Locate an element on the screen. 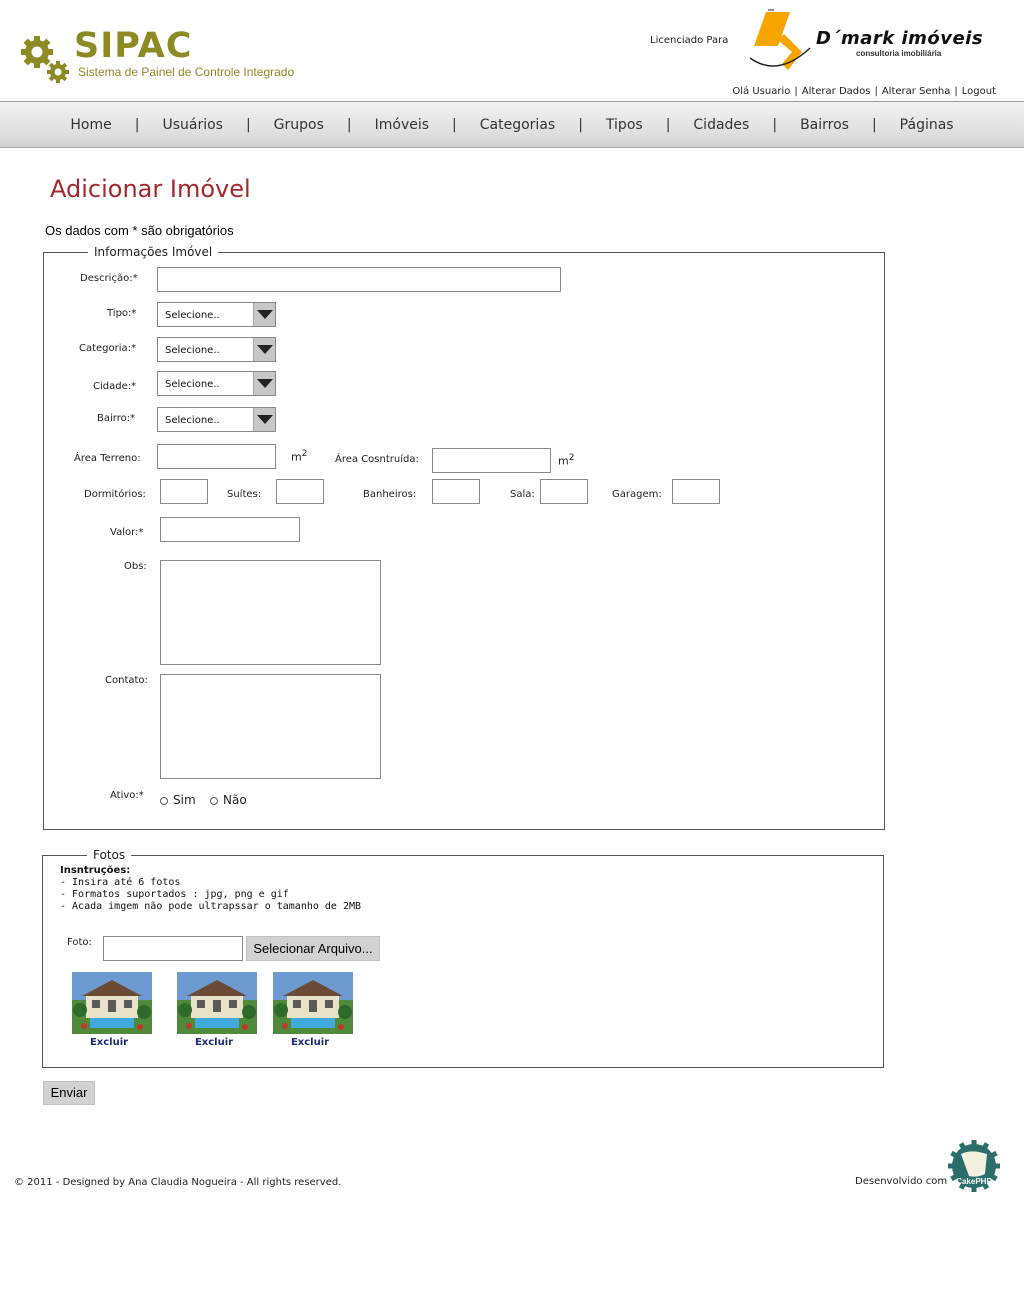  instruction-line: - Formatos suportados : jpg, png e gif is located at coordinates (174, 894).